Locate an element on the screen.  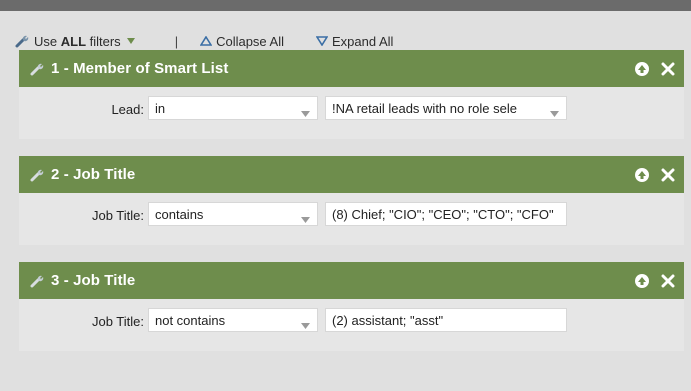
use-all-filters-label: Use ALL filters is located at coordinates (77, 41).